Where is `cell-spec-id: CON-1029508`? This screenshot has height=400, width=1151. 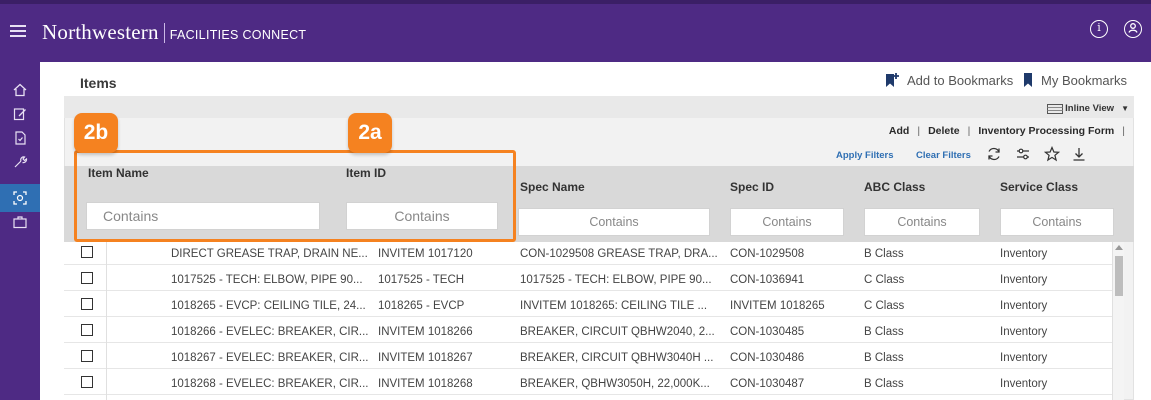
cell-spec-id: CON-1029508 is located at coordinates (767, 254).